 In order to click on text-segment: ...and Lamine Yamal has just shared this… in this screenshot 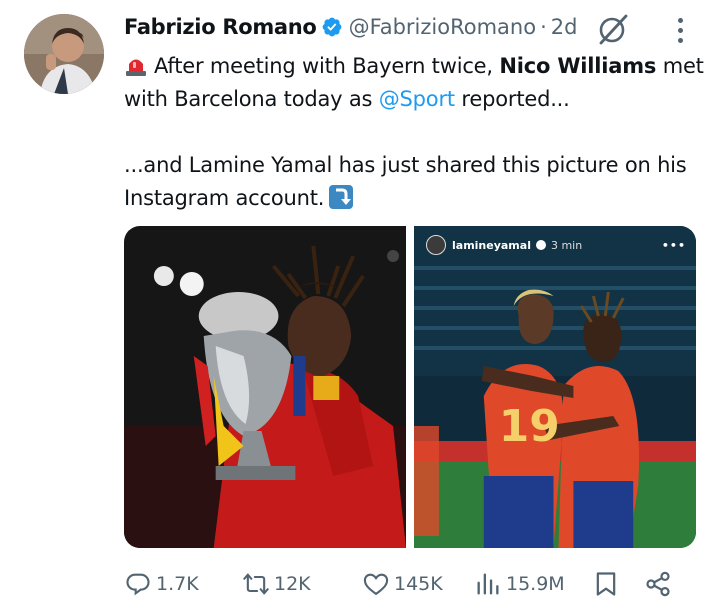, I will do `click(405, 165)`.